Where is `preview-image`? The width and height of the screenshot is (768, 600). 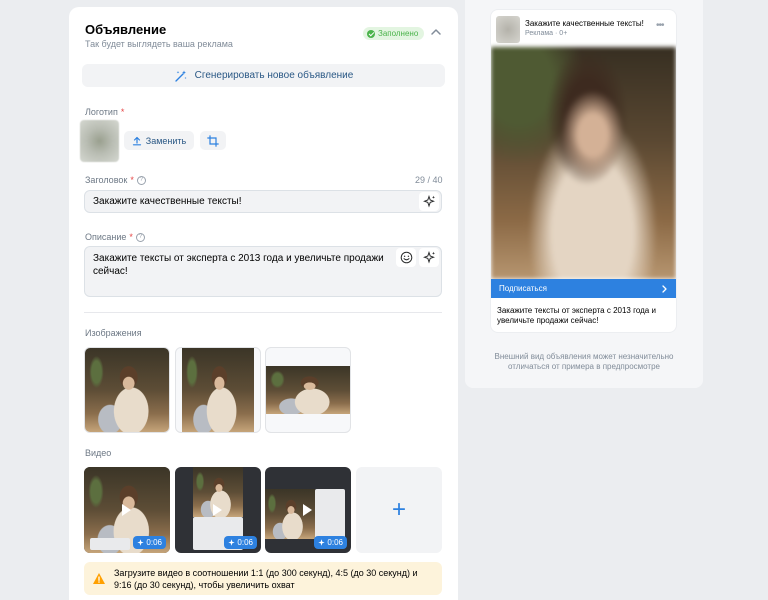 preview-image is located at coordinates (583, 163).